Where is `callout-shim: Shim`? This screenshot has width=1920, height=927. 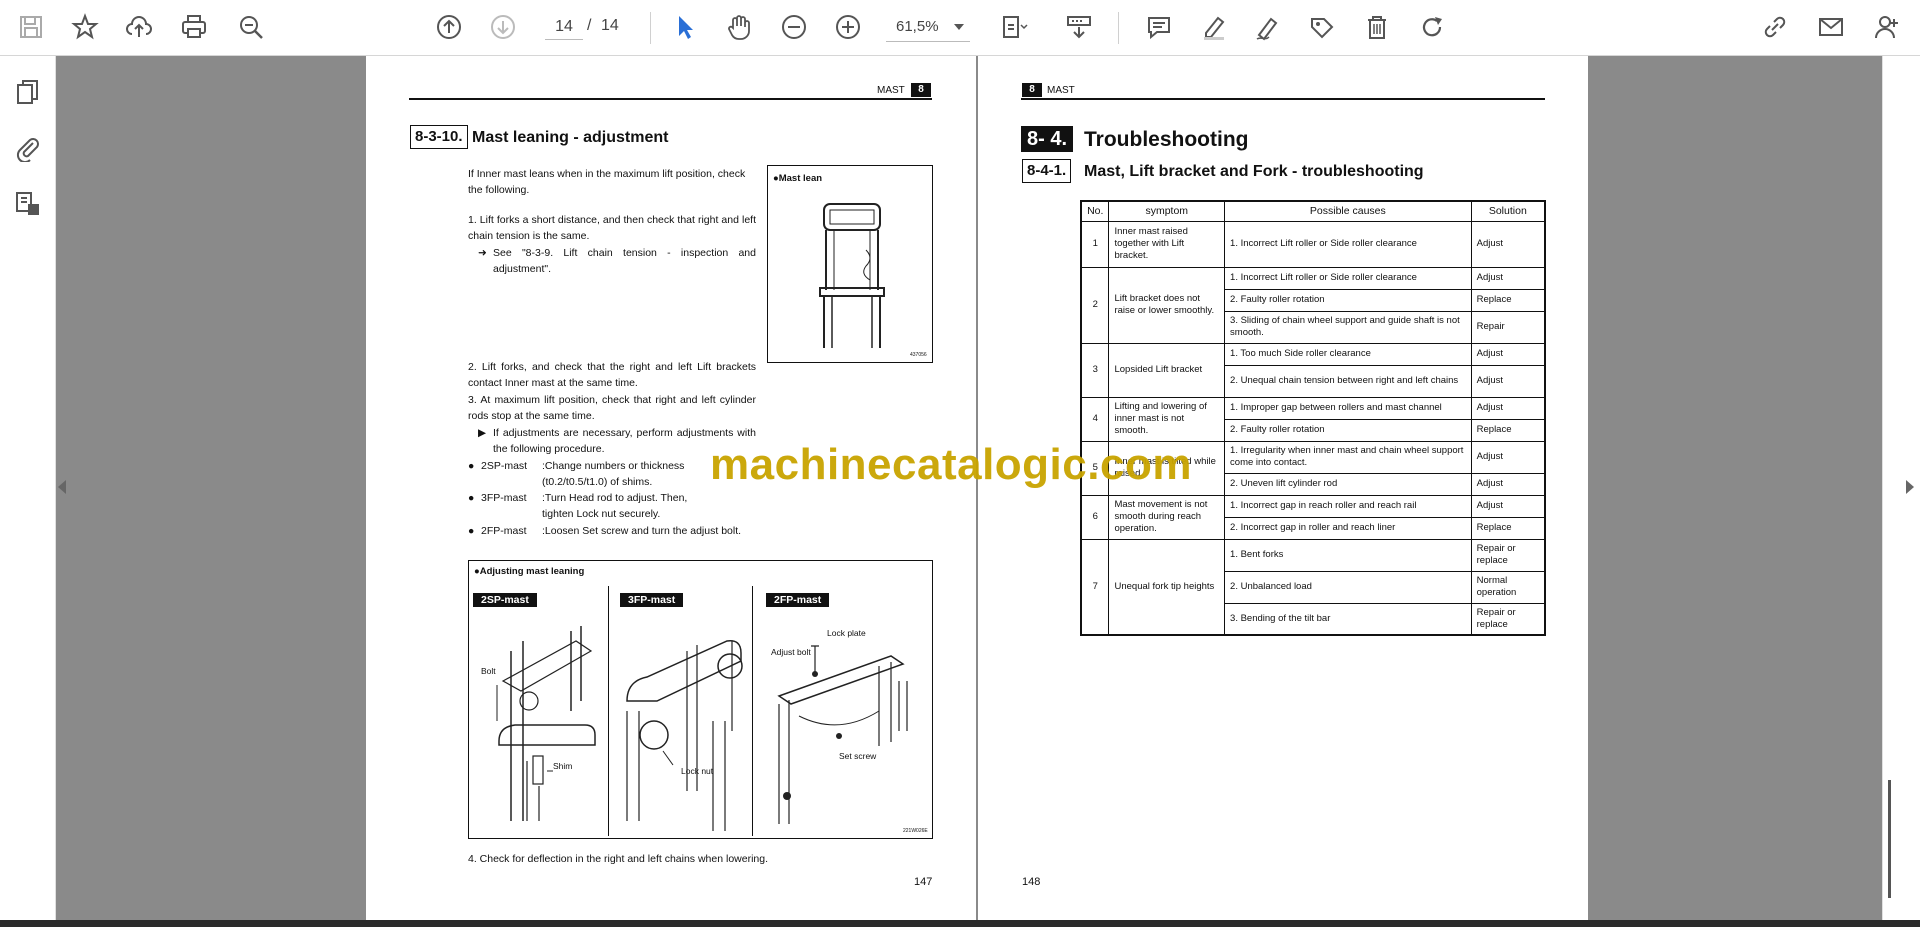
callout-shim: Shim is located at coordinates (563, 766).